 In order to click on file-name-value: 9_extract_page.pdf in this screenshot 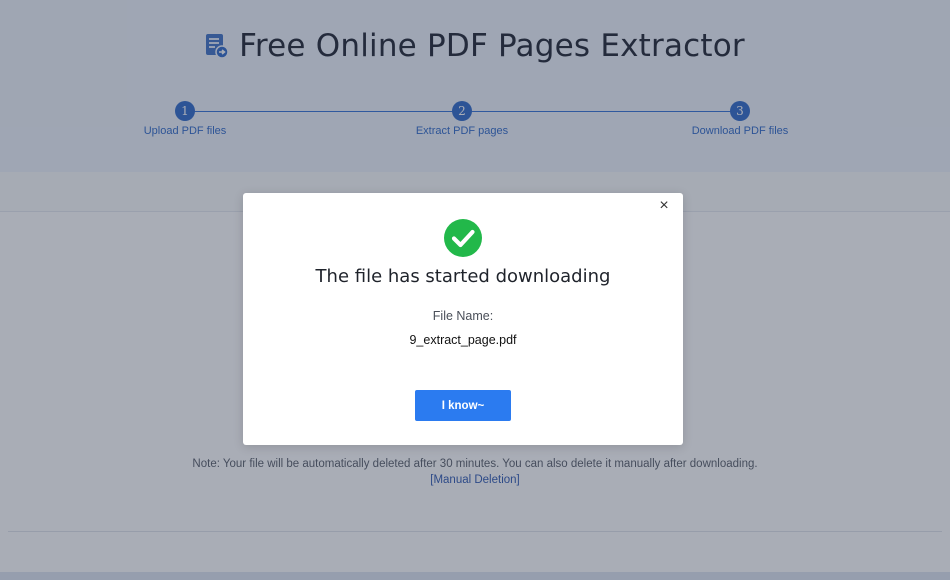, I will do `click(463, 340)`.